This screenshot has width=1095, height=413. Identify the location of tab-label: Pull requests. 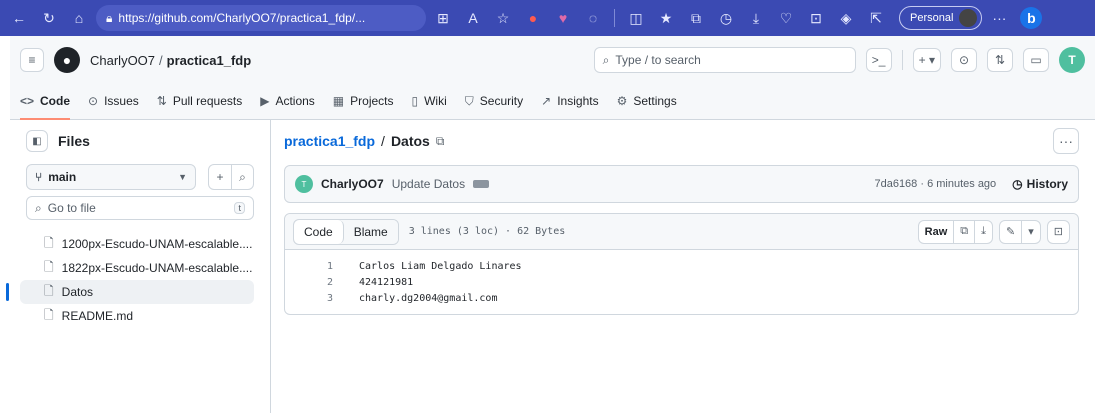
(207, 101).